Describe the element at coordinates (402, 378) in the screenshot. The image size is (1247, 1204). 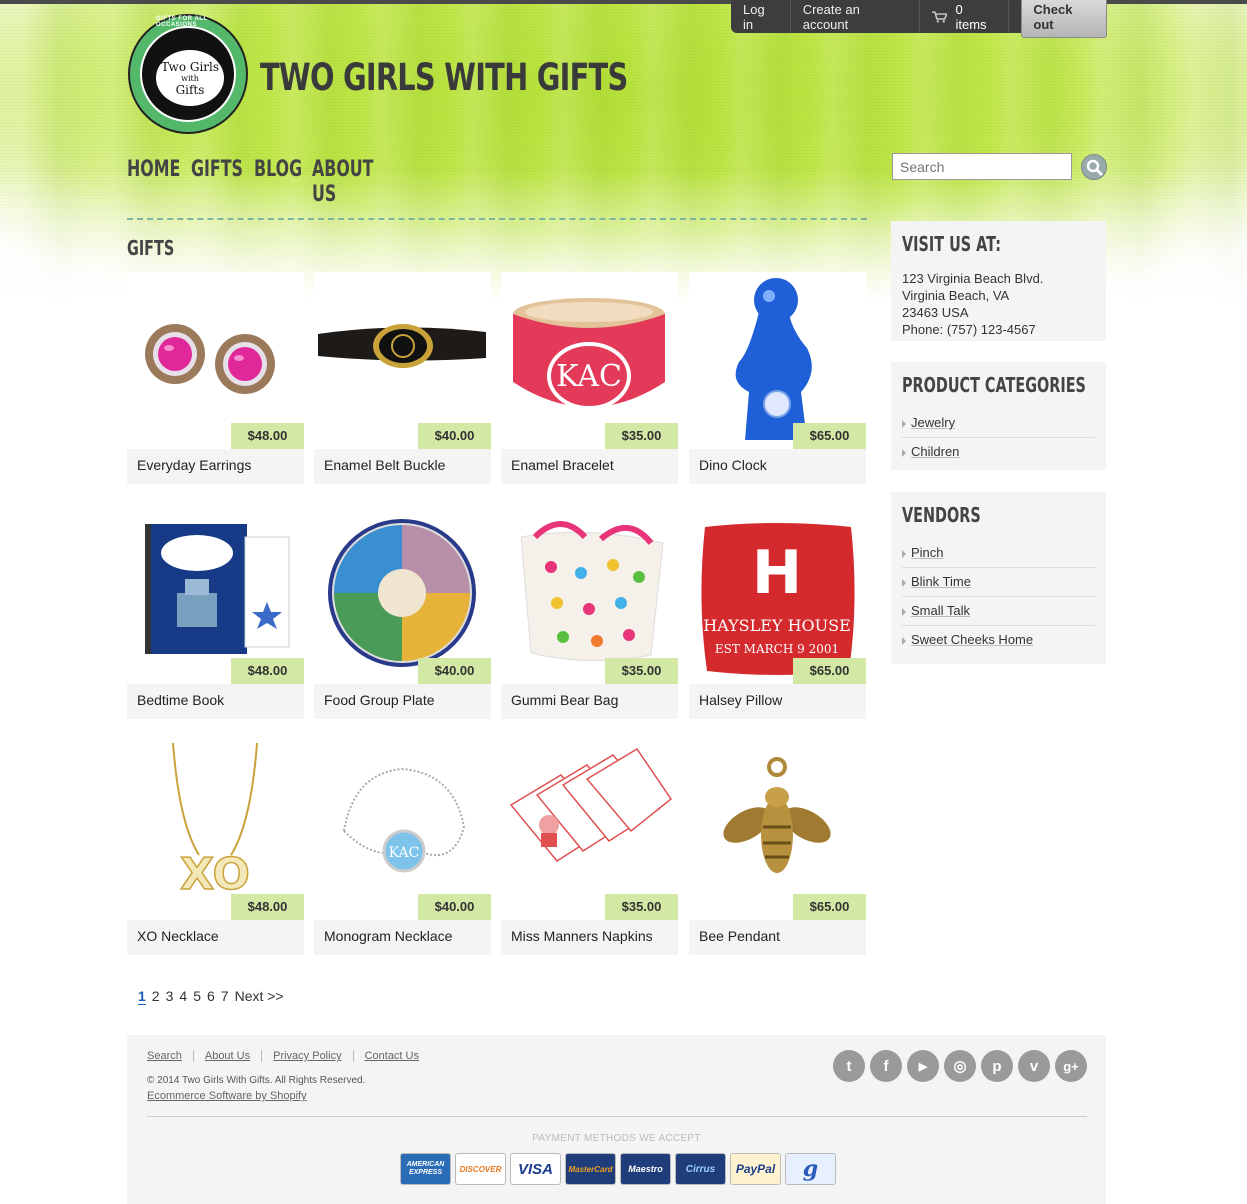
I see `product-card: $40.00 Enamel Belt Buckle` at that location.